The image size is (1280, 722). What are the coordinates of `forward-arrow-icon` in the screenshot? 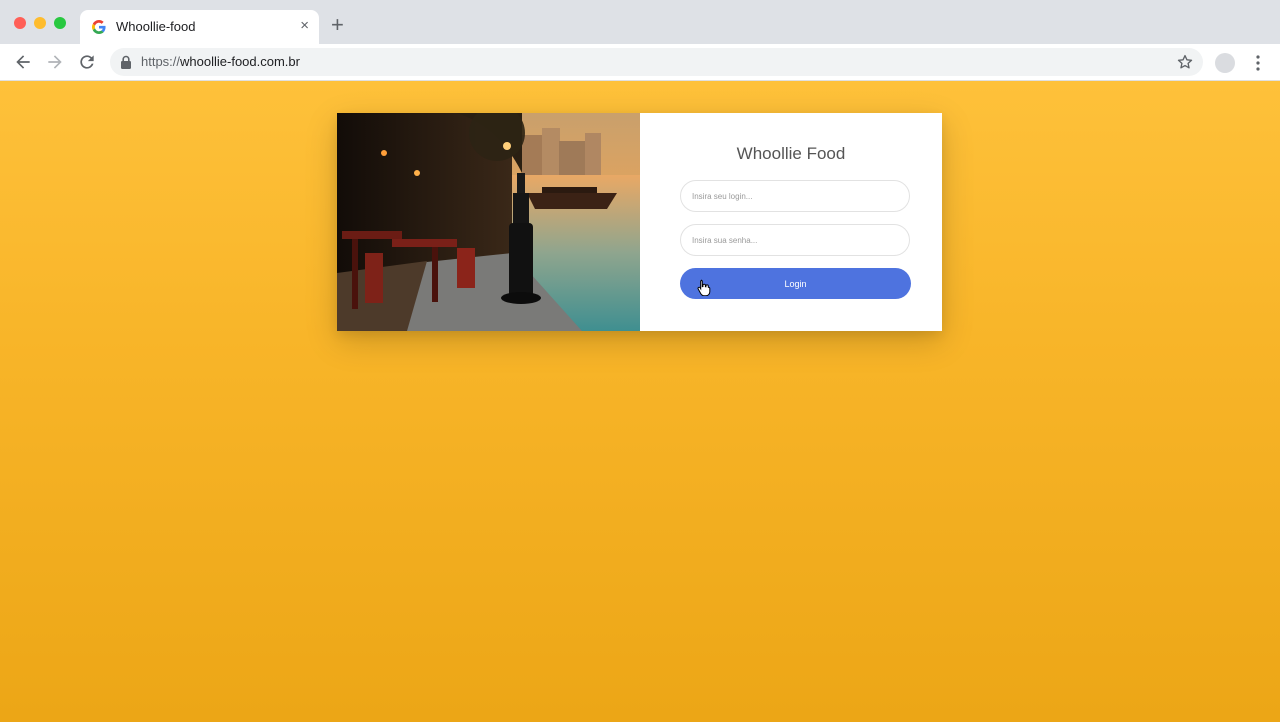 It's located at (55, 62).